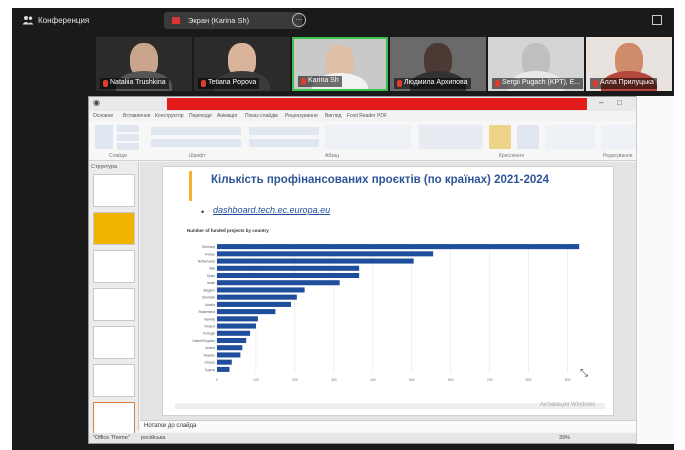 The height and width of the screenshot is (450, 685). What do you see at coordinates (210, 254) in the screenshot?
I see `category-label: France` at bounding box center [210, 254].